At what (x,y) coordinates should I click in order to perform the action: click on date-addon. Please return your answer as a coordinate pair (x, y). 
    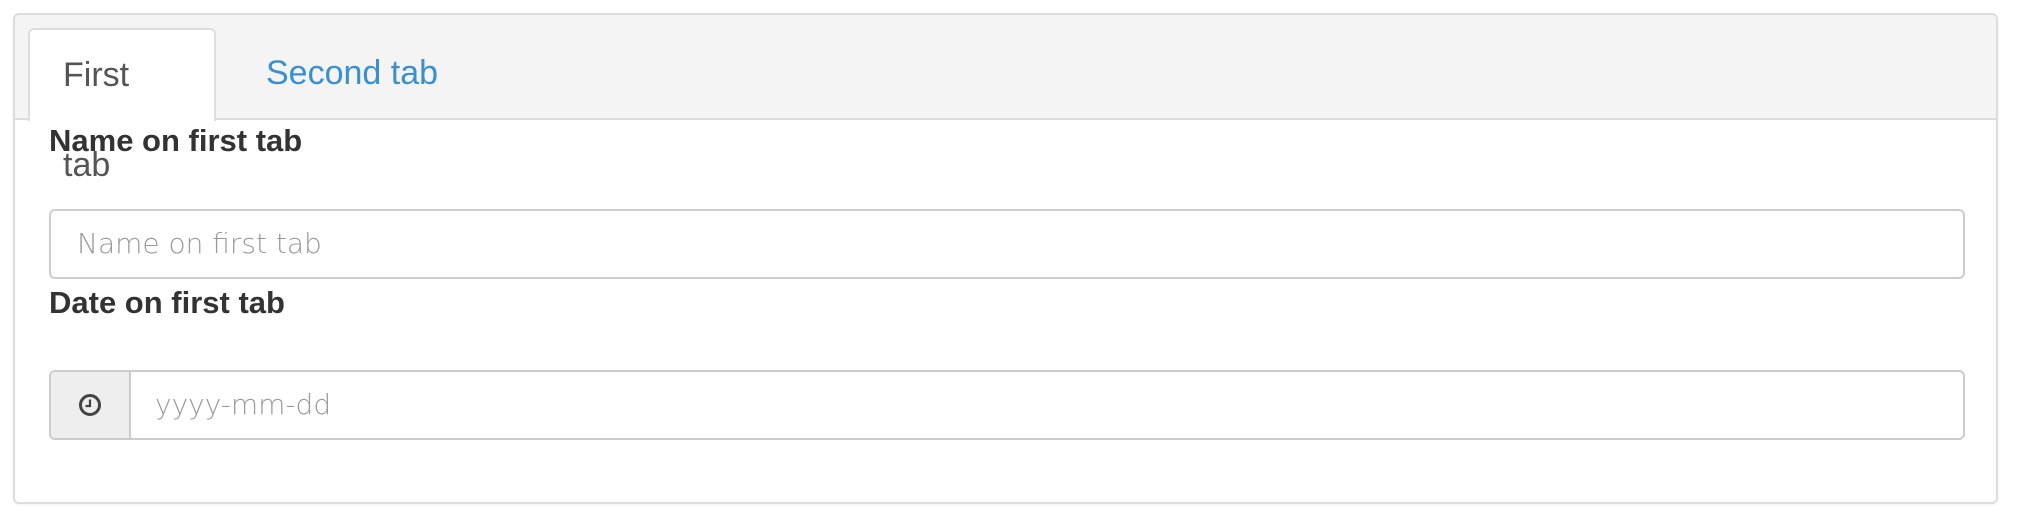
    Looking at the image, I should click on (91, 405).